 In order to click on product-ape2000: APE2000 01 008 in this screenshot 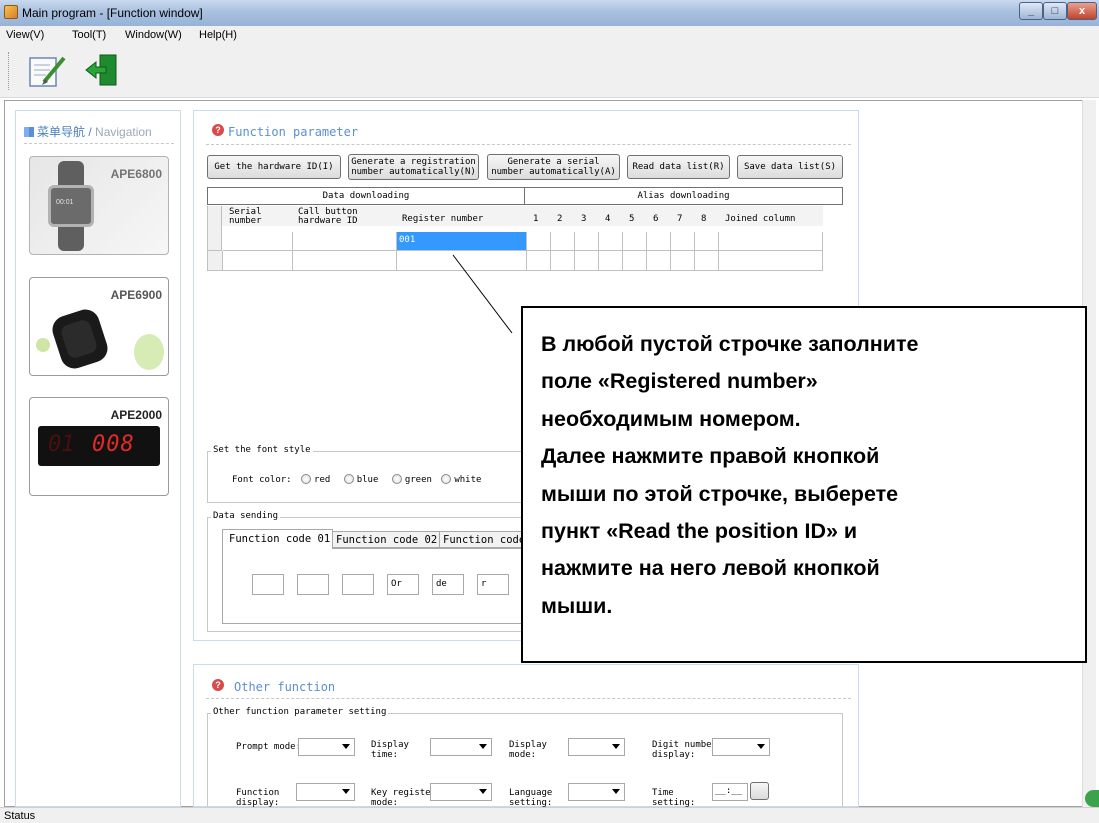, I will do `click(99, 446)`.